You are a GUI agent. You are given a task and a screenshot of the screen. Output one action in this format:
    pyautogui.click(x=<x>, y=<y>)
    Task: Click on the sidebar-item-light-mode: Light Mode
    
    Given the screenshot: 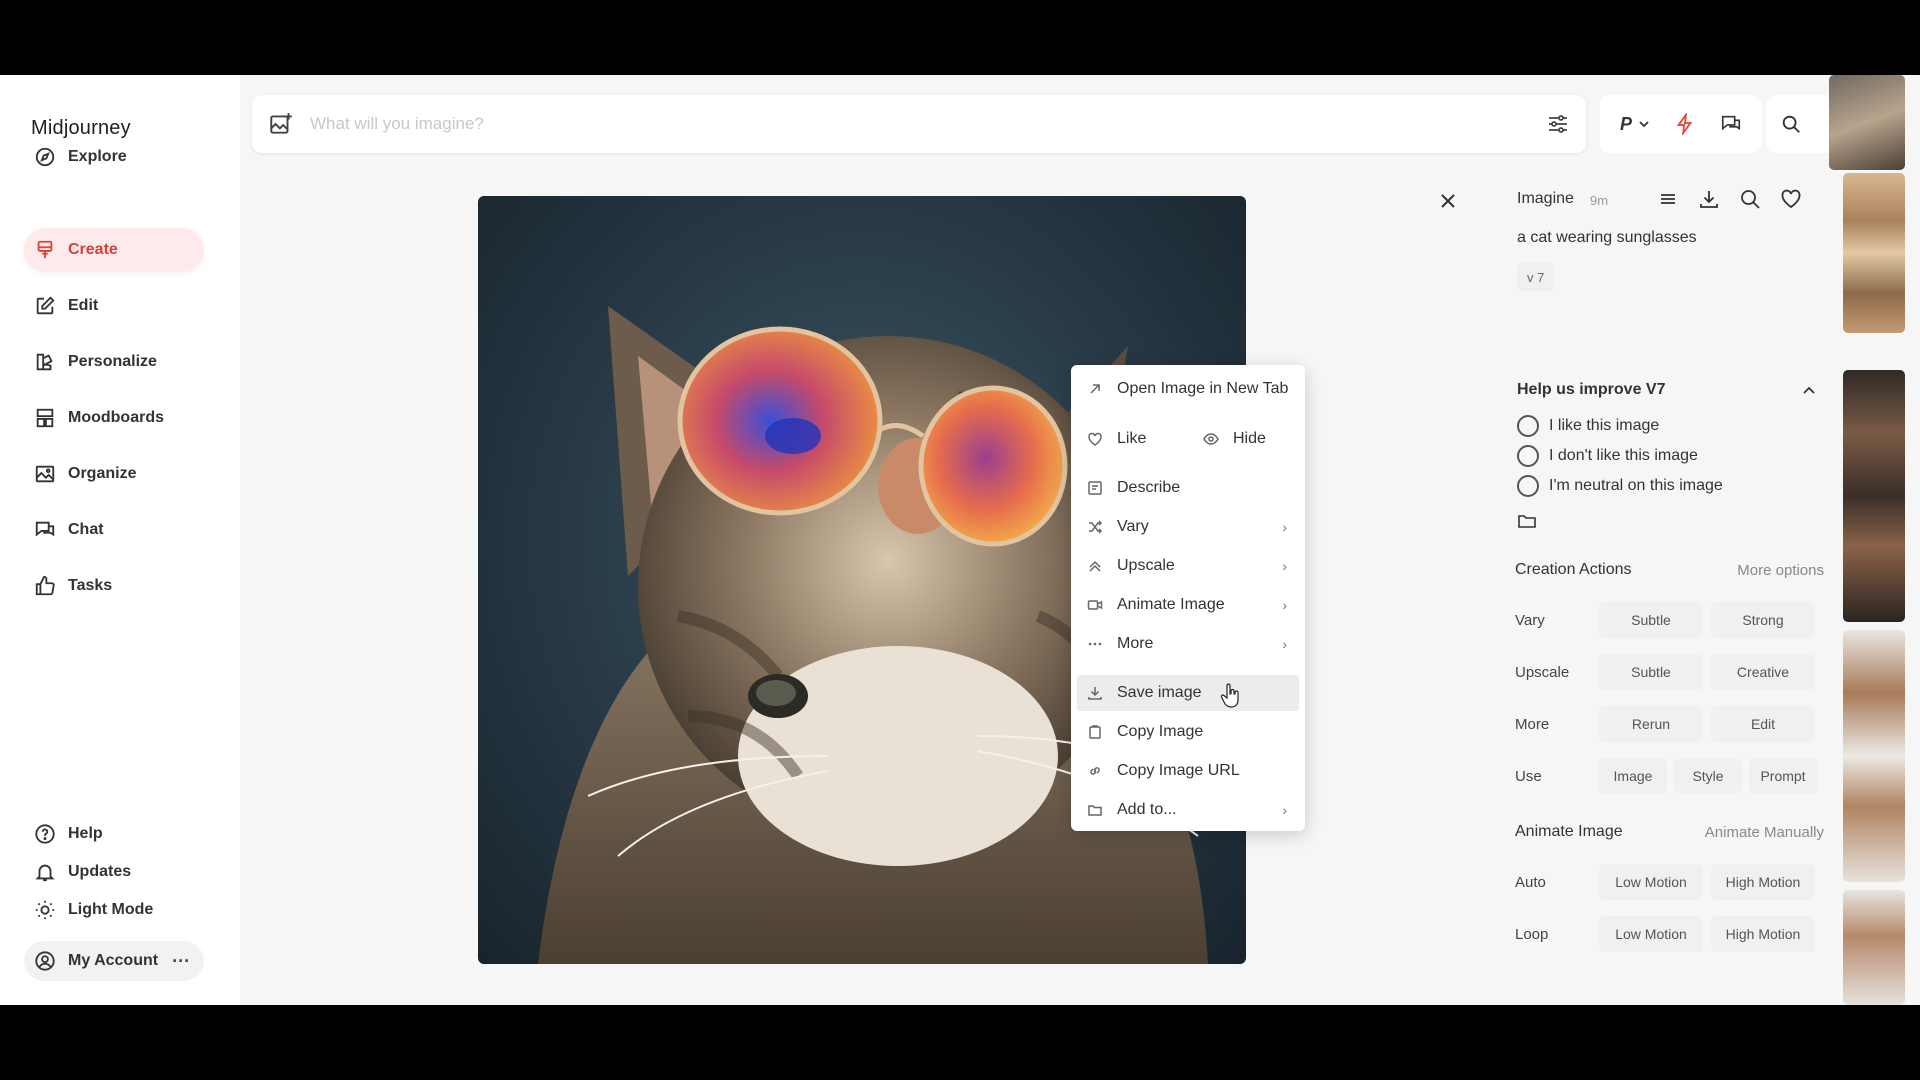 What is the action you would take?
    pyautogui.click(x=114, y=910)
    